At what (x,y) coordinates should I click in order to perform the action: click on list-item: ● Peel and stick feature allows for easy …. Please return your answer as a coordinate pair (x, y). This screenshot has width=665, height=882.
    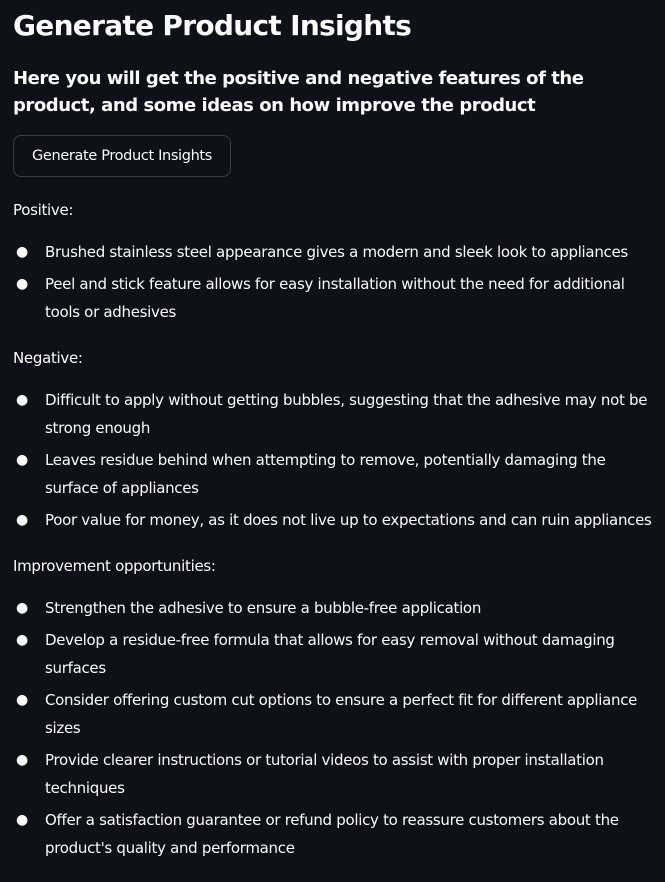
    Looking at the image, I should click on (335, 298).